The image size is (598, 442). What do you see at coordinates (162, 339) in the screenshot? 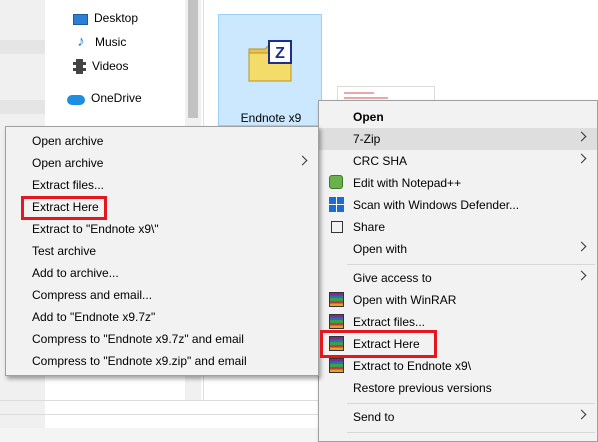
I see `submenu-item-compress-7z-email: Compress to "Endnote x9.7z" and email` at bounding box center [162, 339].